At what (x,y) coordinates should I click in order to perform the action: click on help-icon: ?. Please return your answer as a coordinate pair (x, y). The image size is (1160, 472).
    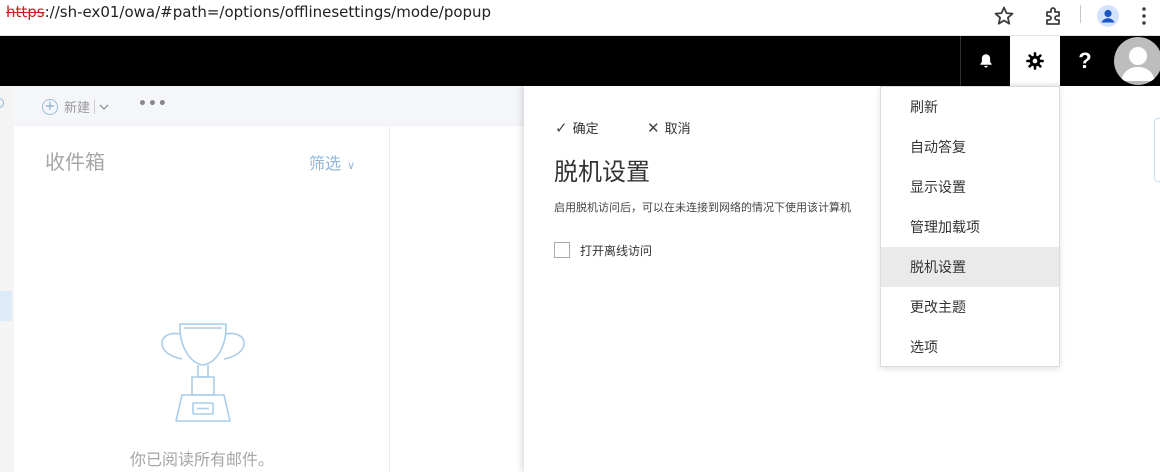
    Looking at the image, I should click on (1085, 60).